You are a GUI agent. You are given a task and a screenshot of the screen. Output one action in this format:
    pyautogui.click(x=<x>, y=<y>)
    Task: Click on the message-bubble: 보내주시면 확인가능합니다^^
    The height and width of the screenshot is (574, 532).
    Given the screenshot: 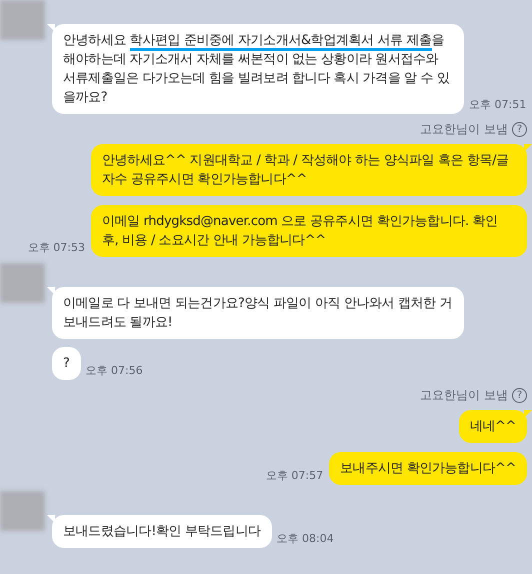 What is the action you would take?
    pyautogui.click(x=428, y=468)
    